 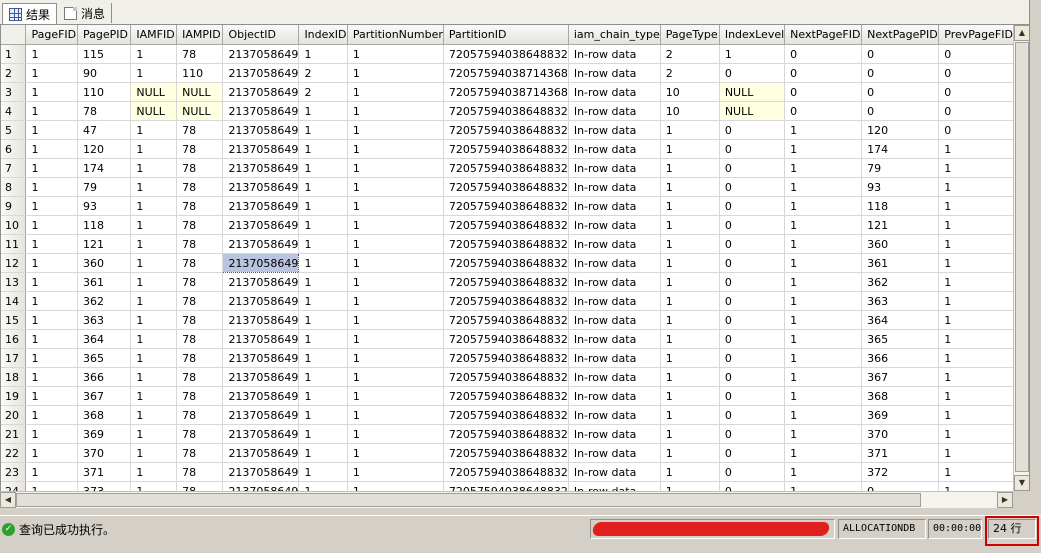 I want to click on row-header: 9, so click(x=14, y=206).